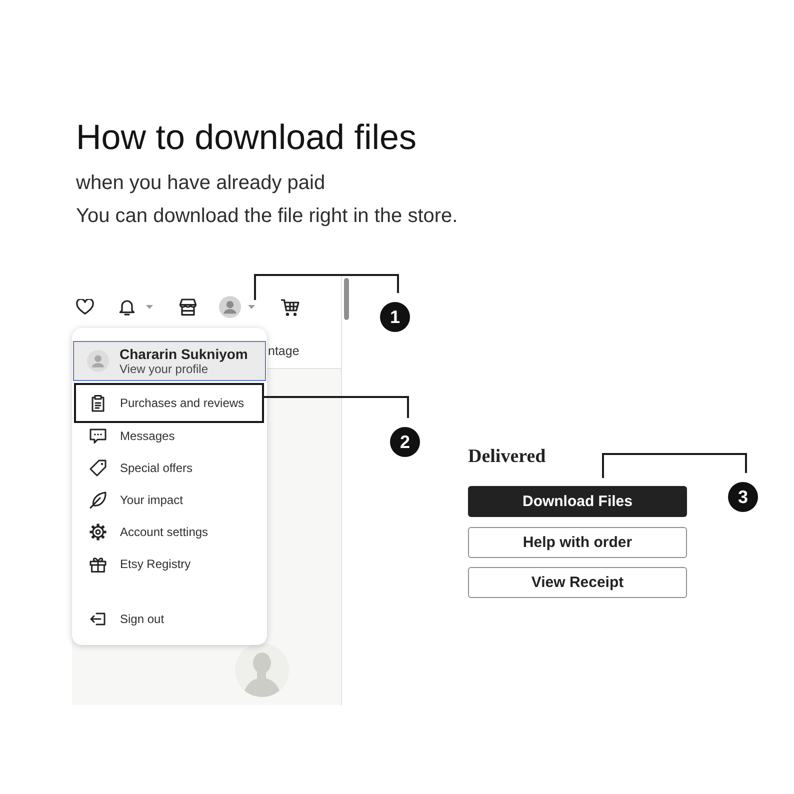  I want to click on menu-item: Your impact, so click(169, 500).